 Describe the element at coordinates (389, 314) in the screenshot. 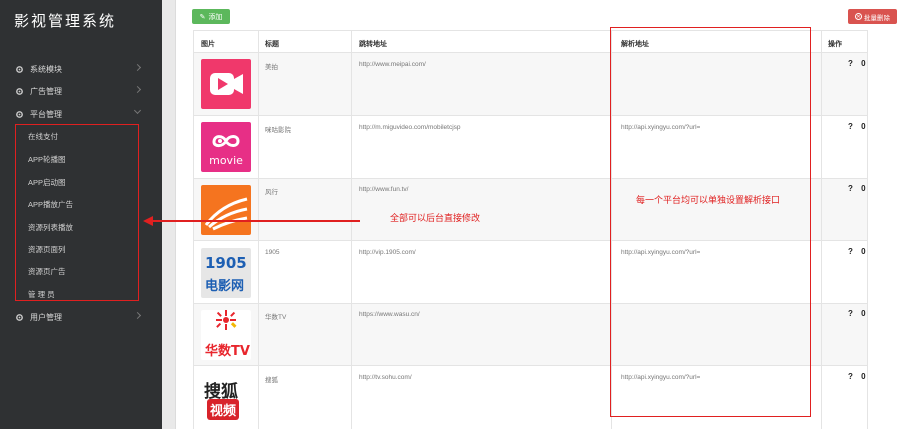

I see `row-jump-url: https://www.wasu.cn/` at that location.